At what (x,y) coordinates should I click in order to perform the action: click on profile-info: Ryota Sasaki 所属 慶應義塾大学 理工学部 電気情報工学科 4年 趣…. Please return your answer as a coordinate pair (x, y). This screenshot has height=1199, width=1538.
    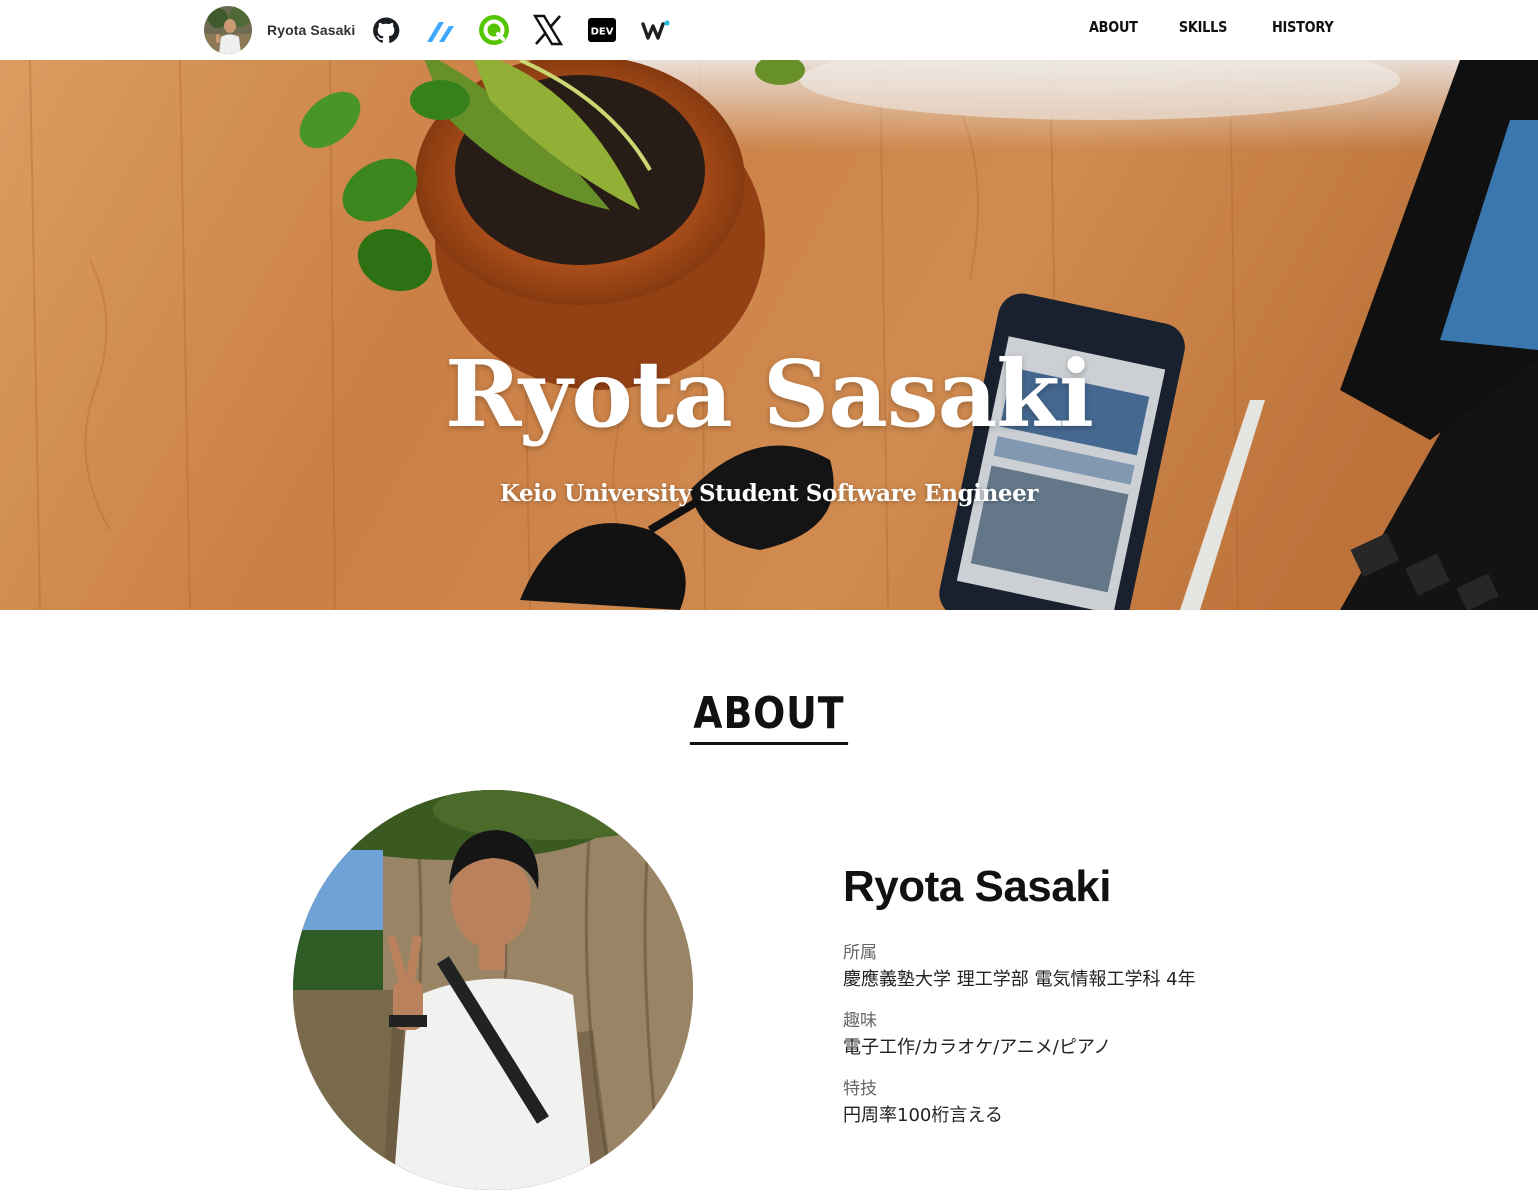
    Looking at the image, I should click on (1093, 1003).